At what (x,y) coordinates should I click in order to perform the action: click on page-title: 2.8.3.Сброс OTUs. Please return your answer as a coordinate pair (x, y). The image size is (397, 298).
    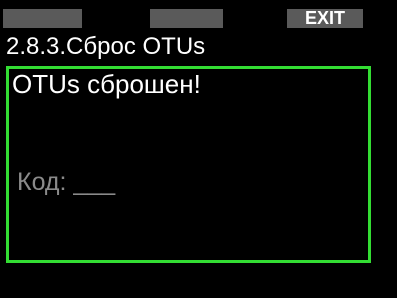
    Looking at the image, I should click on (106, 46).